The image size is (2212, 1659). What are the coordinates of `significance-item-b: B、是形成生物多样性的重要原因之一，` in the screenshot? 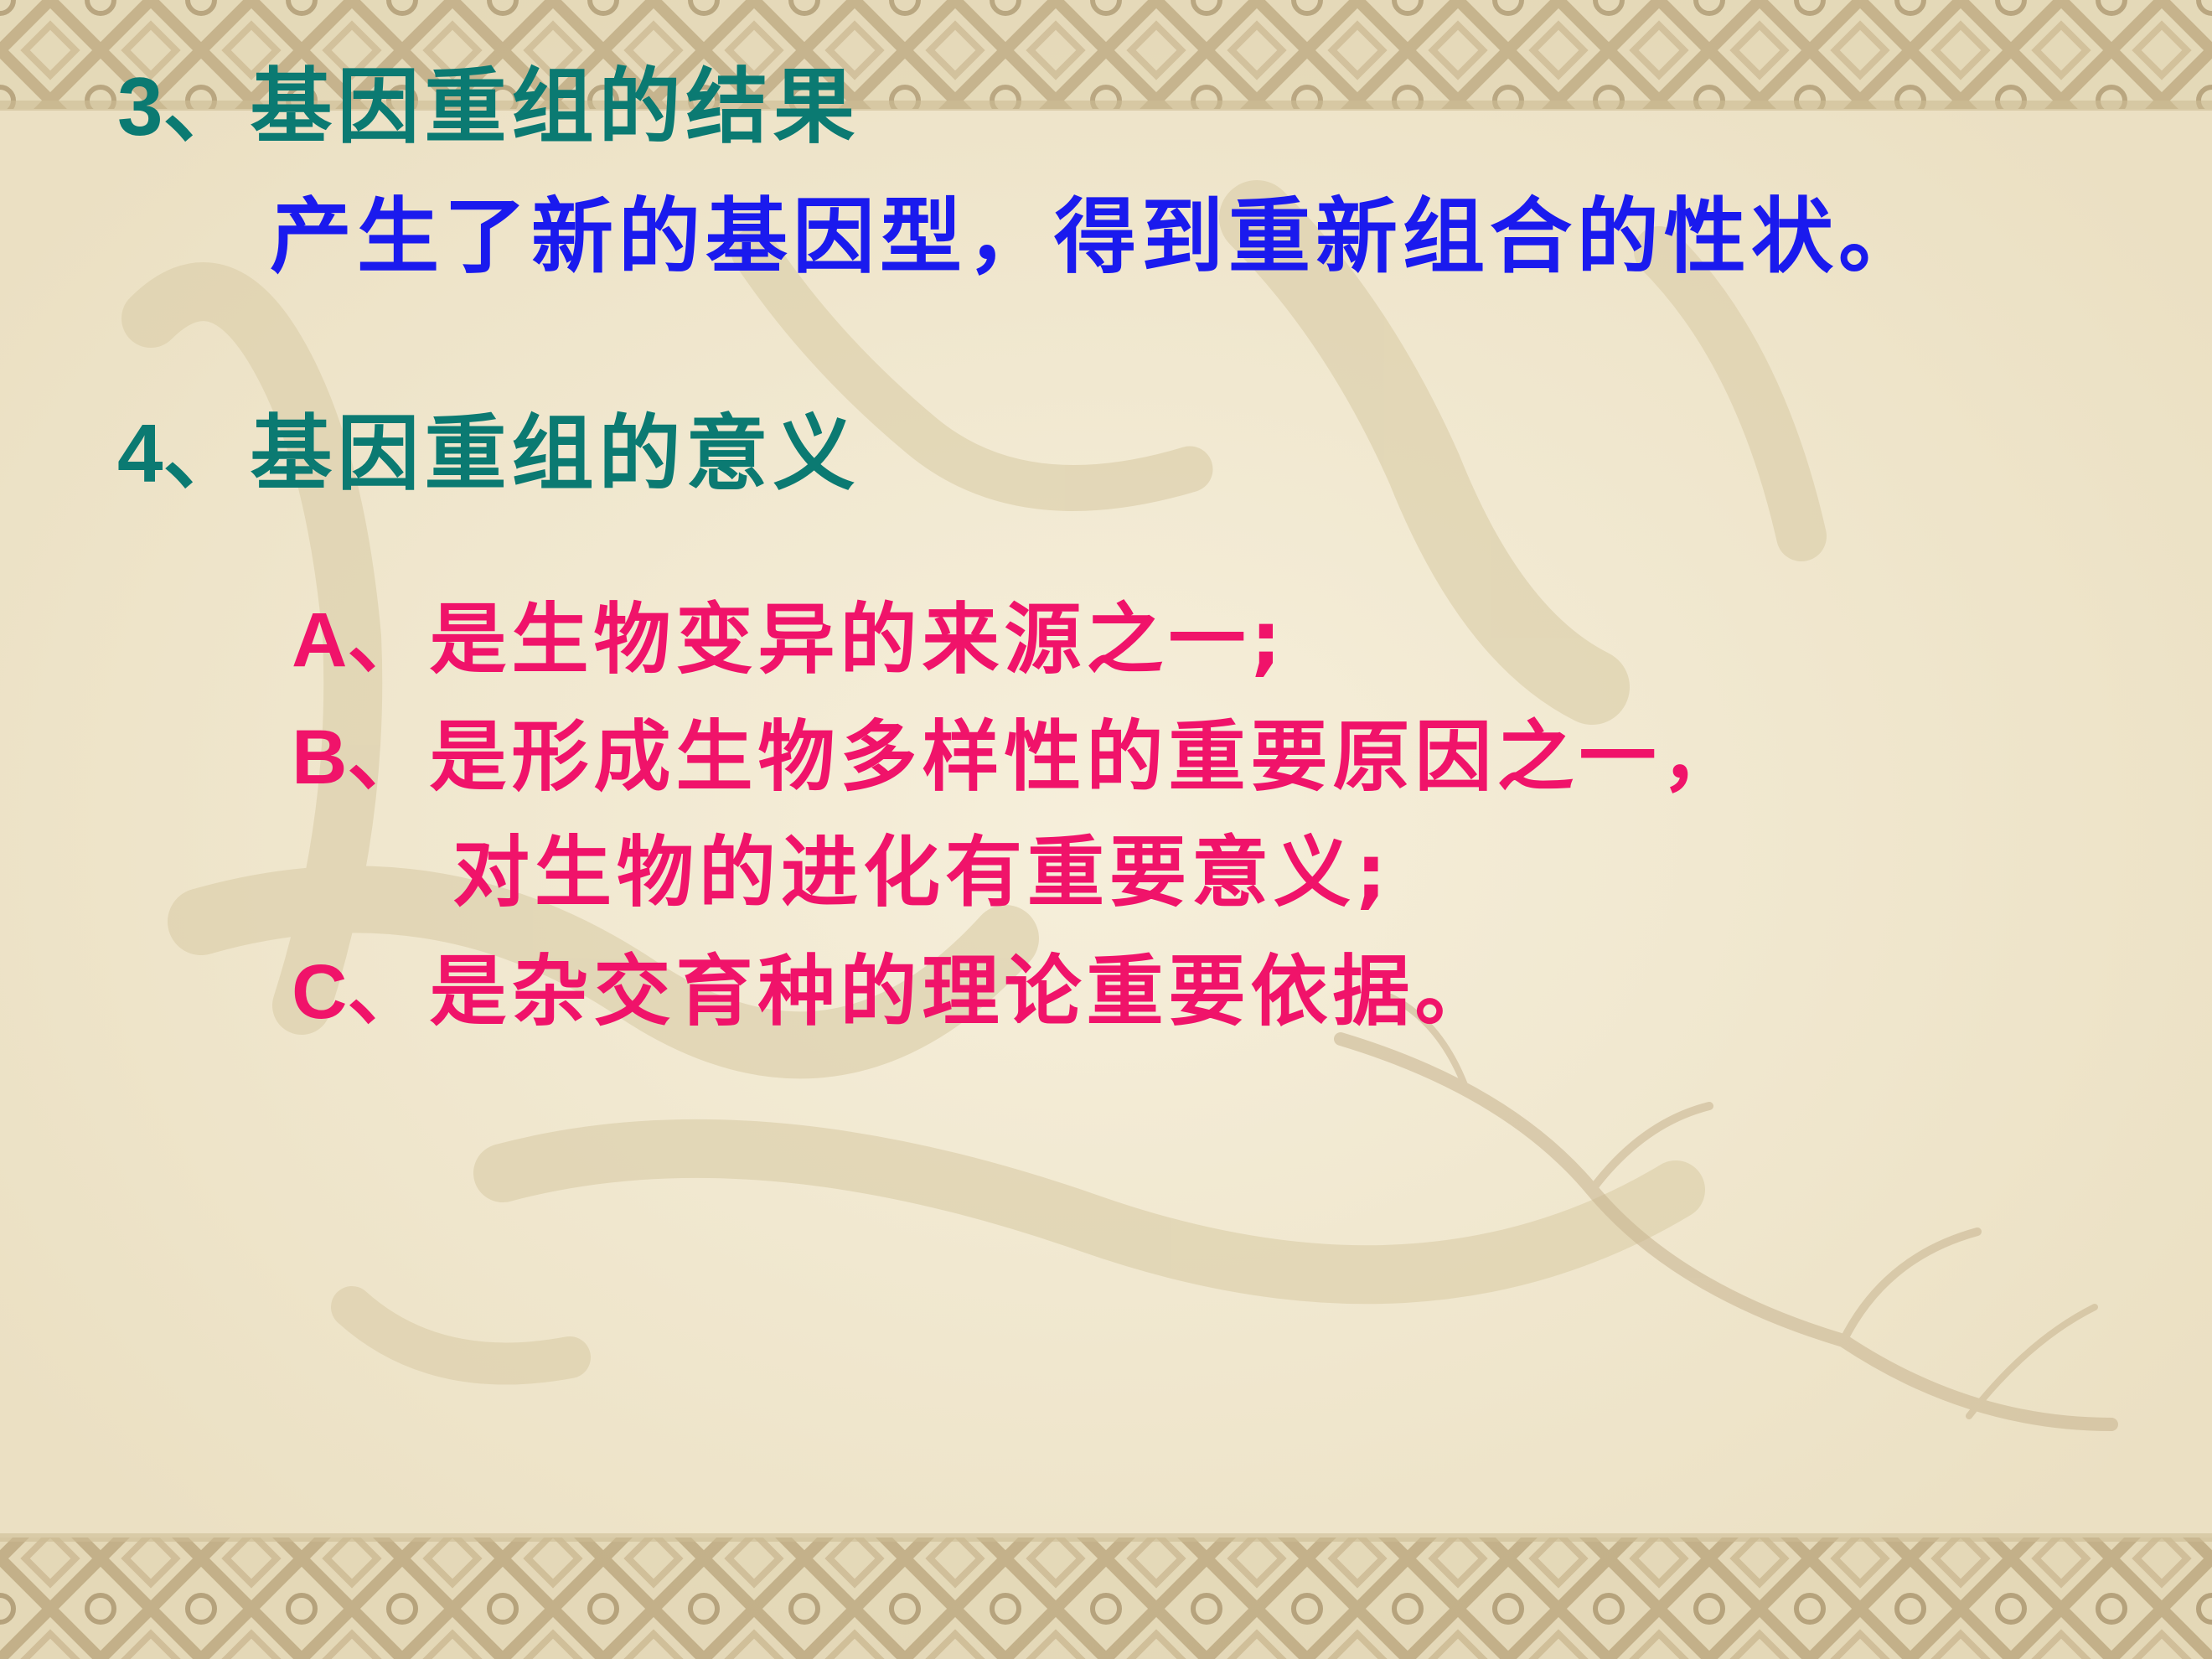 It's located at (1017, 758).